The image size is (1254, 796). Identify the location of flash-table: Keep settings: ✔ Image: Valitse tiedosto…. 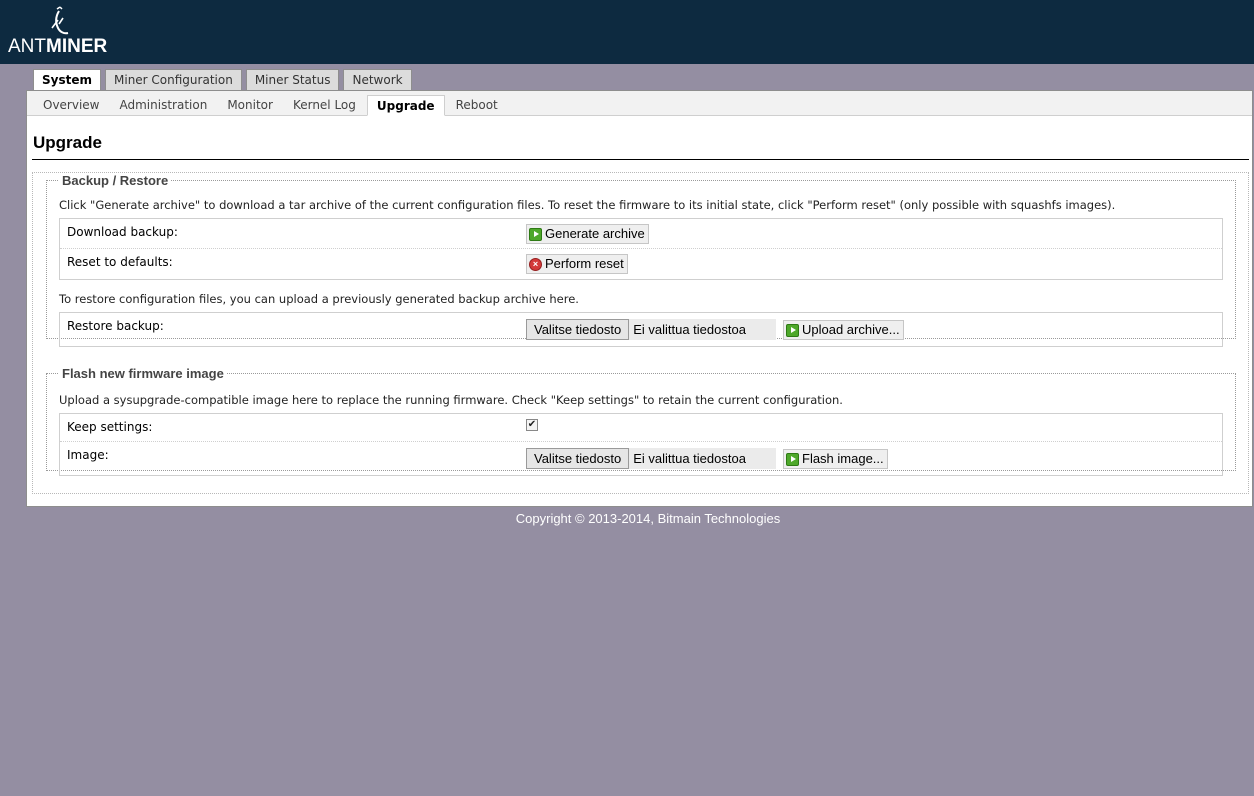
(641, 444).